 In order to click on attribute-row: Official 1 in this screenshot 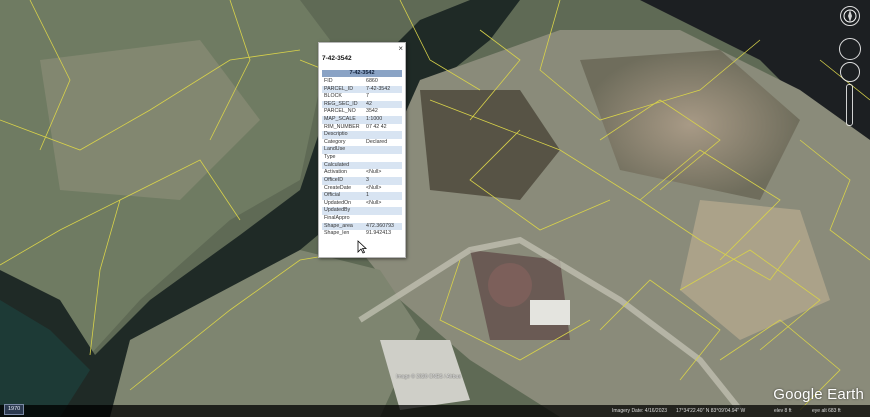, I will do `click(362, 196)`.